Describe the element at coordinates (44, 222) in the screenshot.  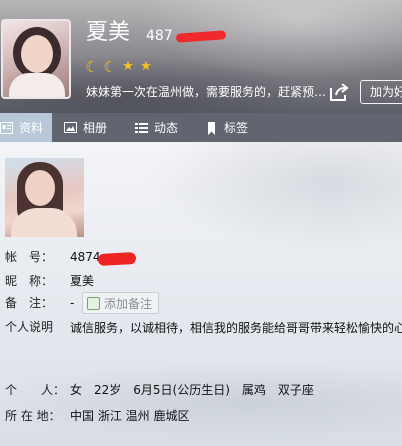
I see `photo-body` at that location.